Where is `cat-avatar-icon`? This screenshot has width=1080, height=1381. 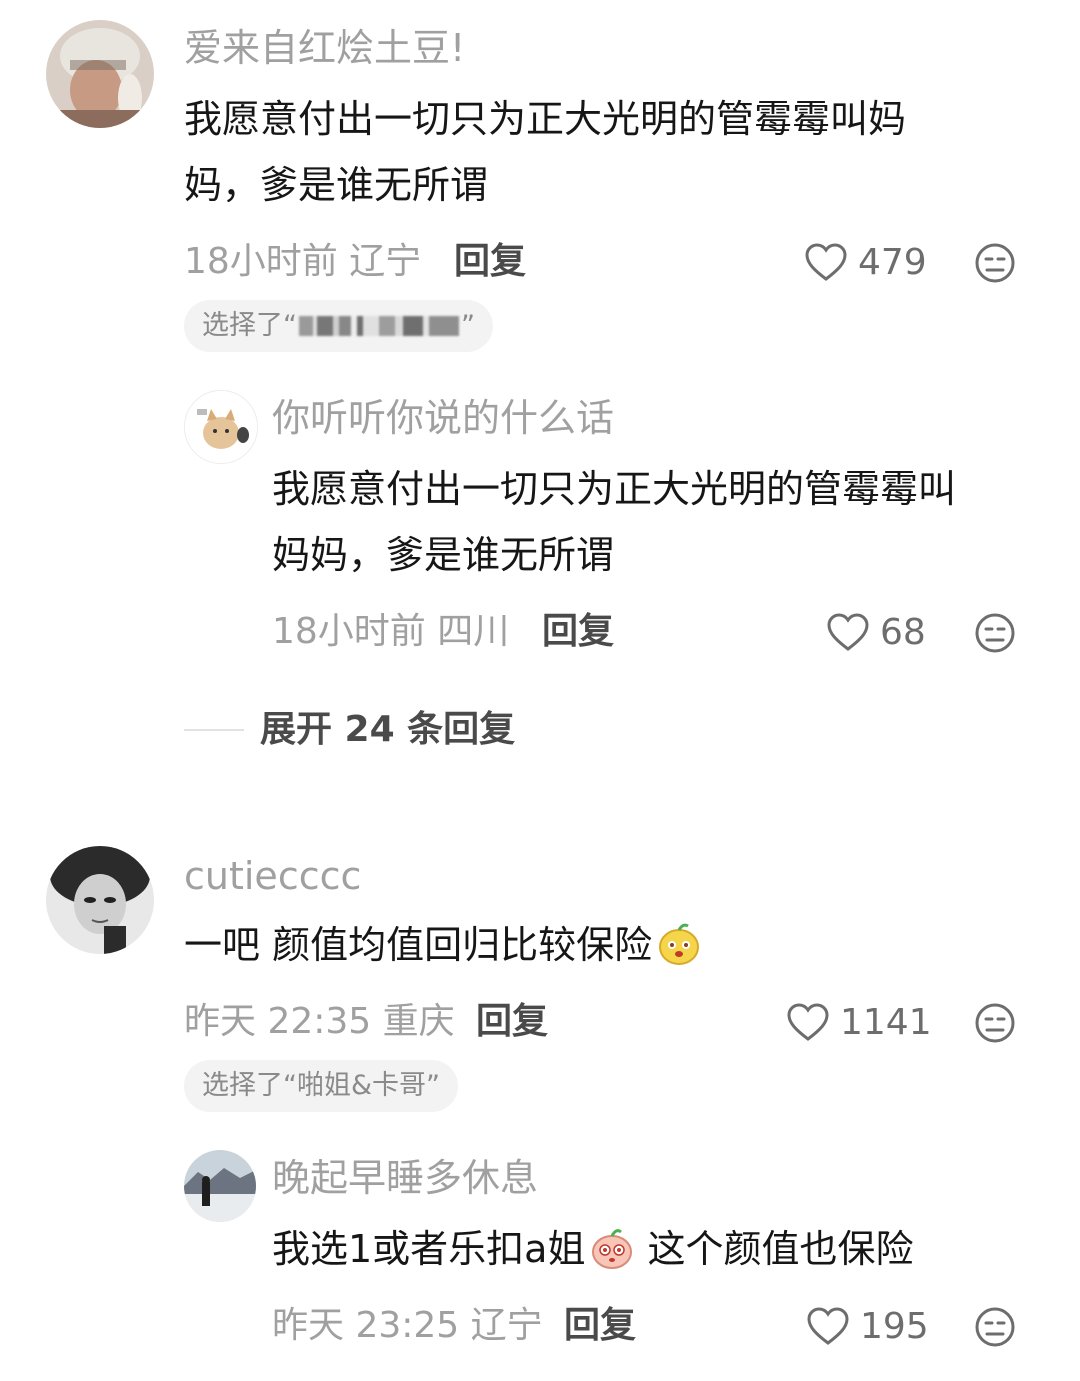
cat-avatar-icon is located at coordinates (221, 427).